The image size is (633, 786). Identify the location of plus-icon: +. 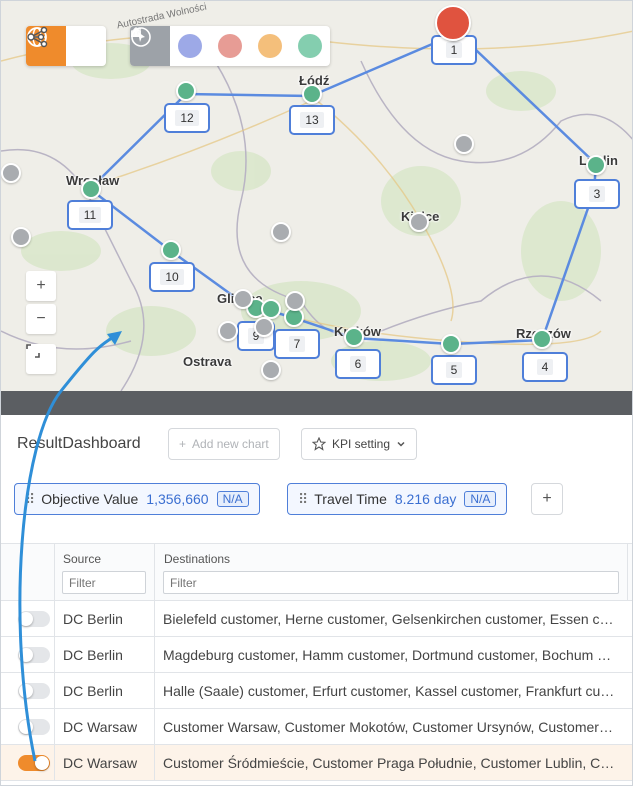
(183, 444).